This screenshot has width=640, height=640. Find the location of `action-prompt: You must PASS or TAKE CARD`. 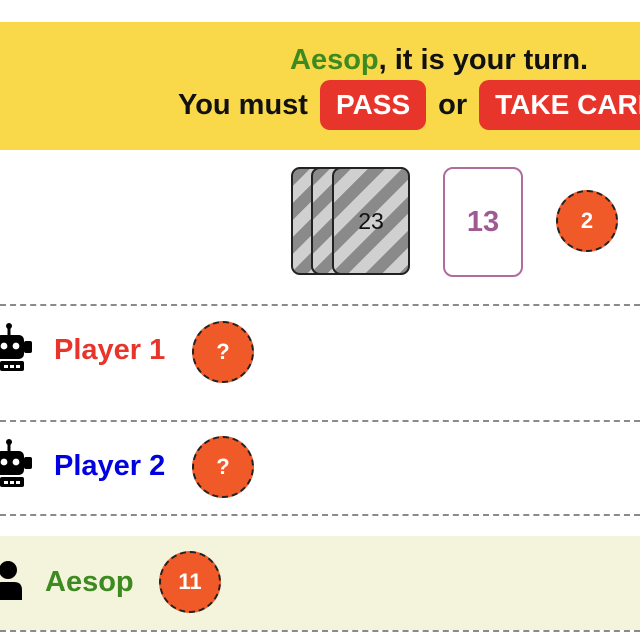

action-prompt: You must PASS or TAKE CARD is located at coordinates (409, 105).